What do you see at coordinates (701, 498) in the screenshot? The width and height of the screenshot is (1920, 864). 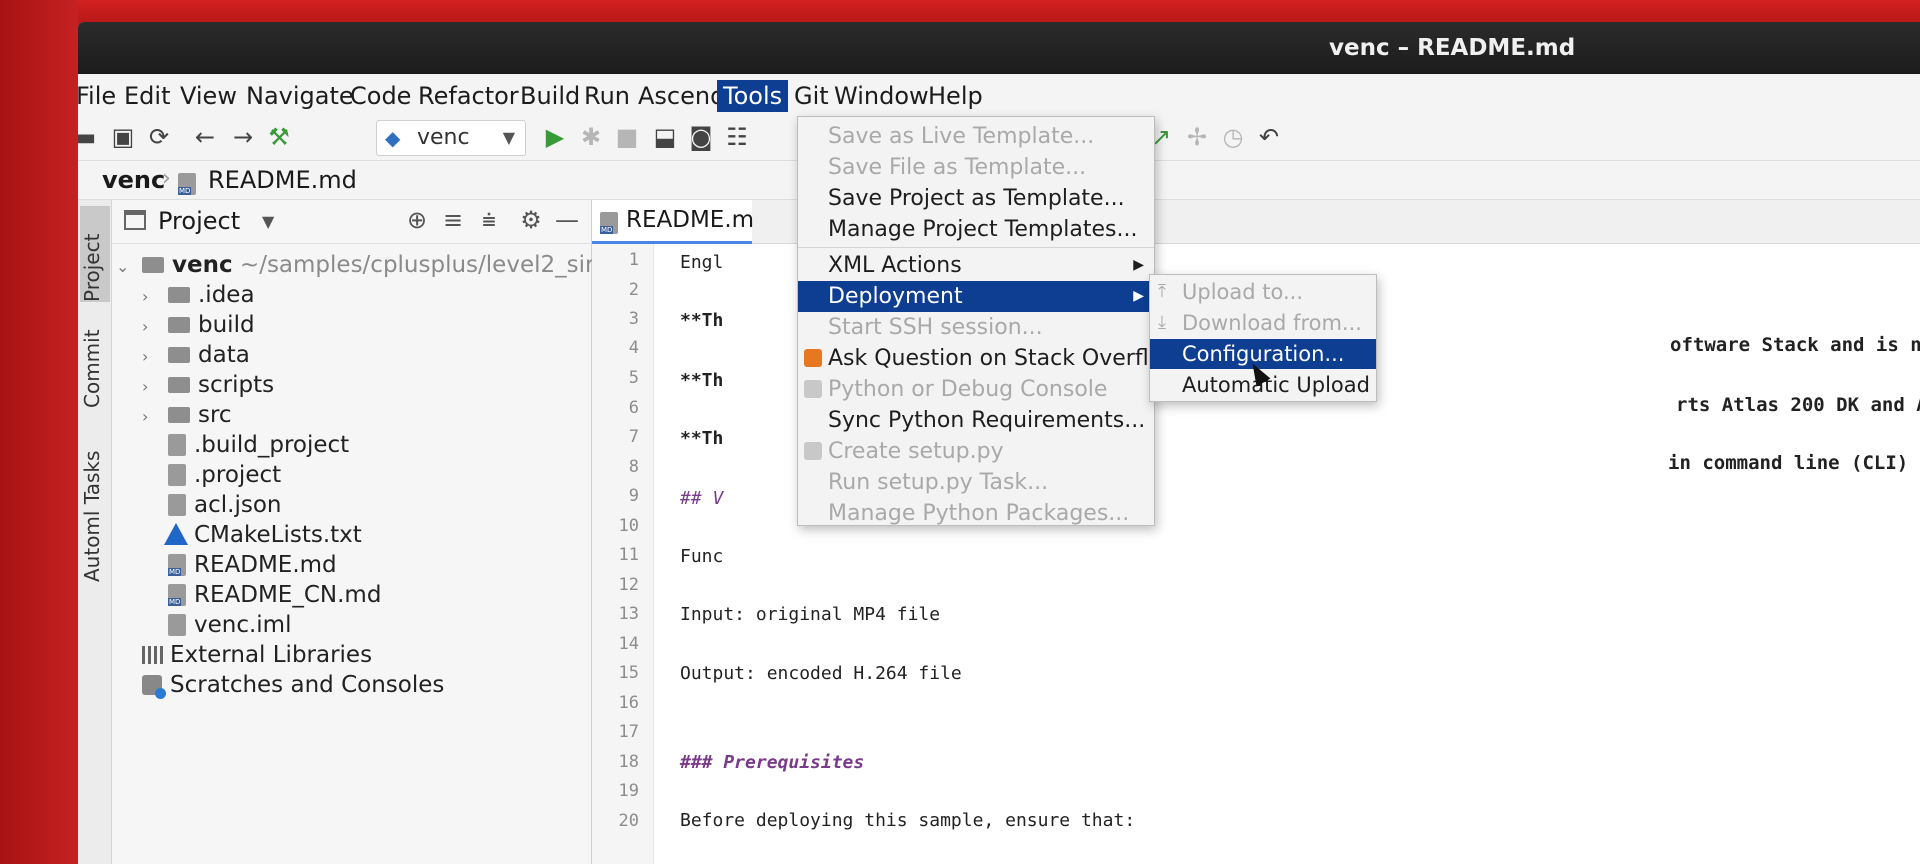 I see `code-line: ## V` at bounding box center [701, 498].